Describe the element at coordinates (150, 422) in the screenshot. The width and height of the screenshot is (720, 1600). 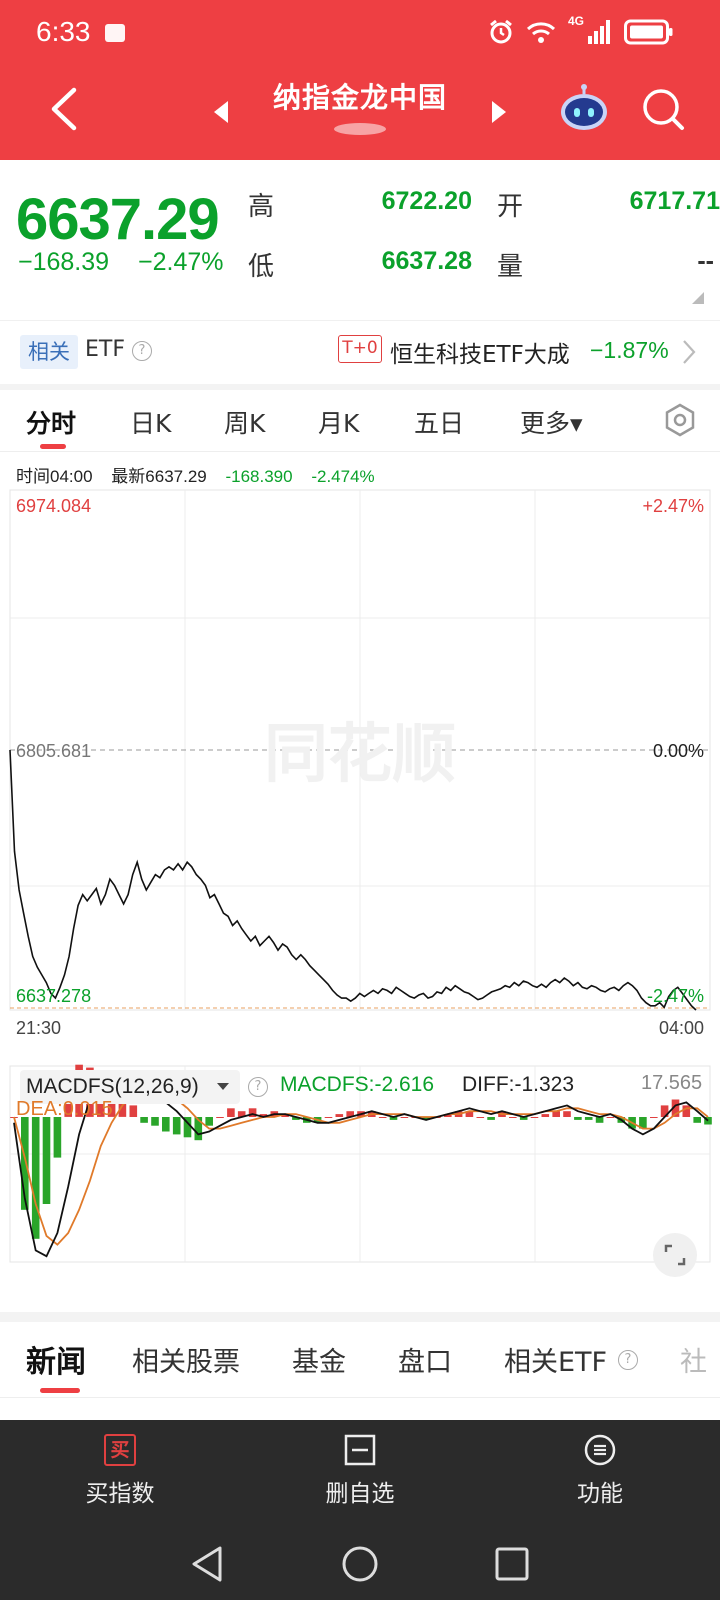
I see `tab-daily-k: 日K` at that location.